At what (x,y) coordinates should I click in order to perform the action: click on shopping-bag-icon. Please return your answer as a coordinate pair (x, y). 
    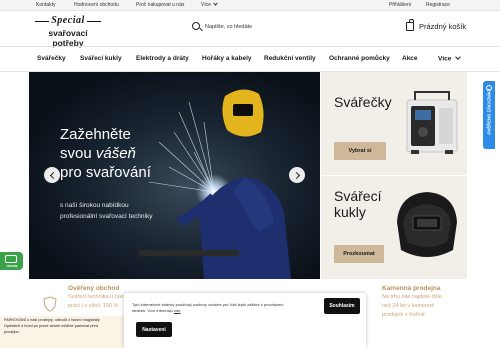
    Looking at the image, I should click on (410, 25).